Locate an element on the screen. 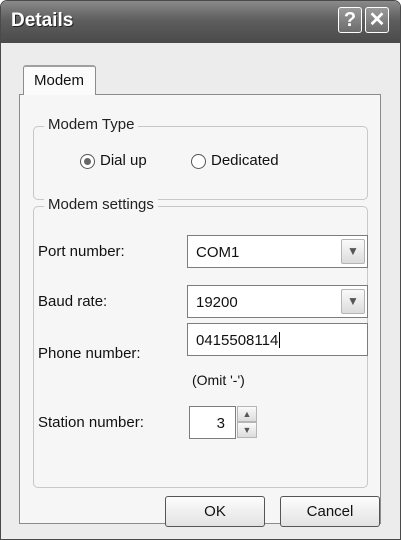  port-number-select: COM1 ▼ is located at coordinates (277, 251).